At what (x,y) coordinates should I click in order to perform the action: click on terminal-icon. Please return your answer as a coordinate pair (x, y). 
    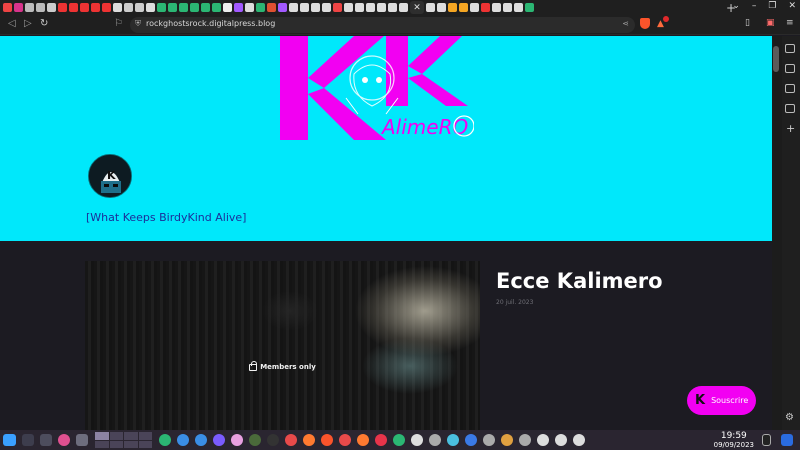
    Looking at the image, I should click on (28, 440).